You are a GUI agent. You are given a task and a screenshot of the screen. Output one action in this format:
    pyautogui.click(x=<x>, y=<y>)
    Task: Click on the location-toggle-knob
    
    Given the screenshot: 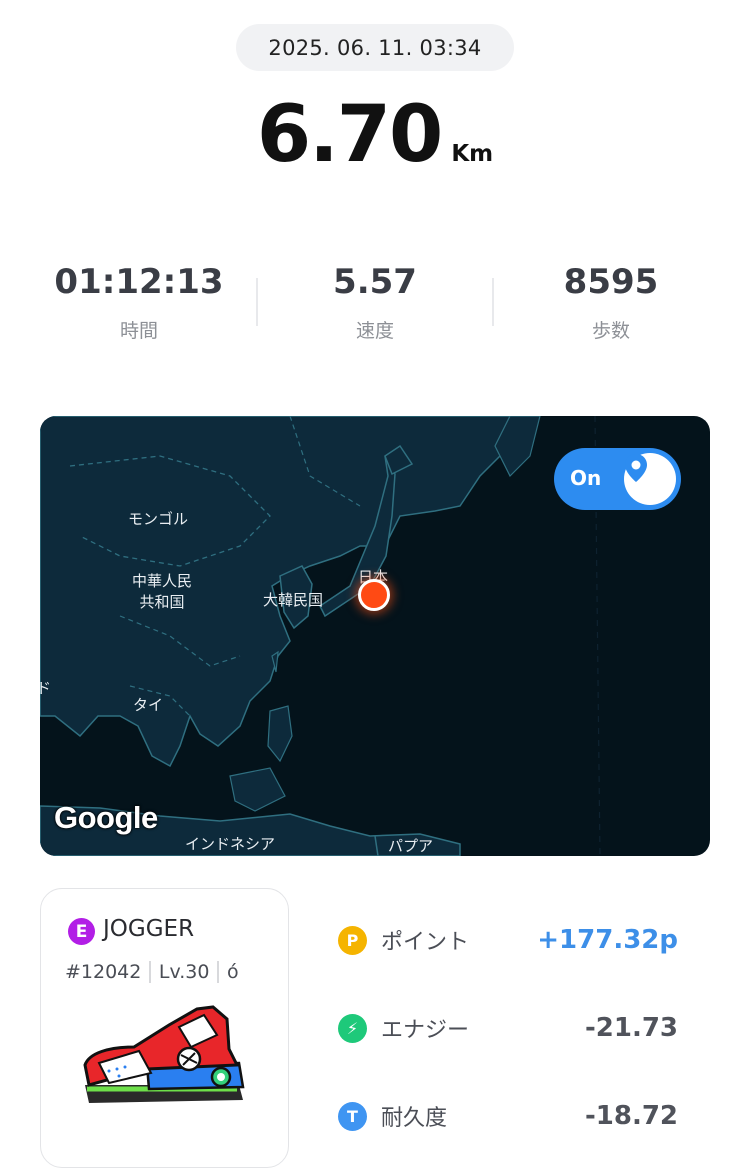 What is the action you would take?
    pyautogui.click(x=650, y=479)
    